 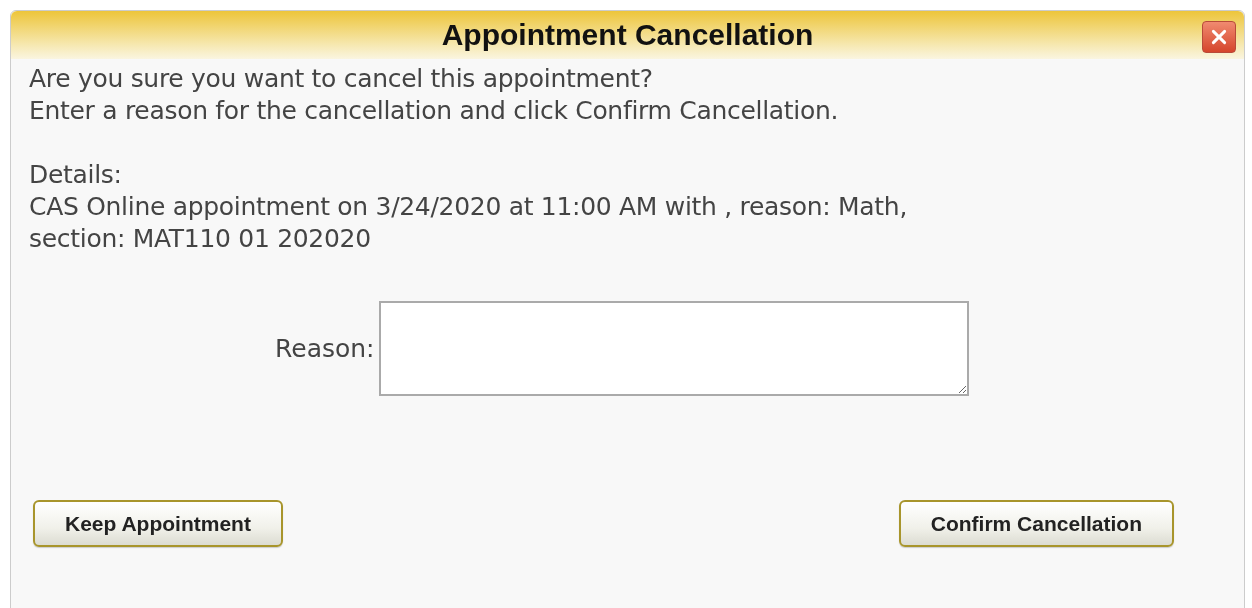 What do you see at coordinates (673, 348) in the screenshot?
I see `reason-field` at bounding box center [673, 348].